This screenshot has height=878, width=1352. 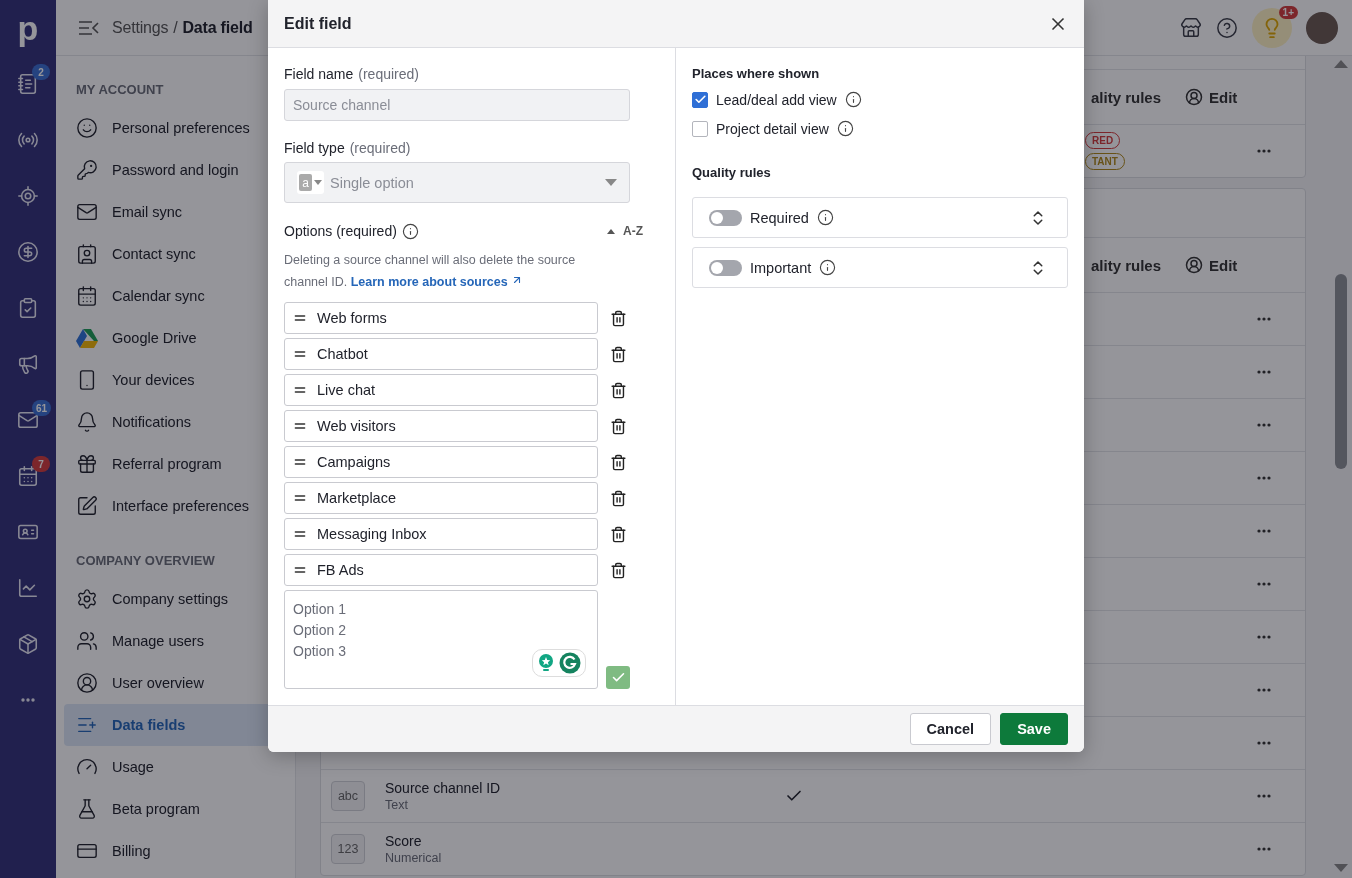 What do you see at coordinates (314, 148) in the screenshot?
I see `field-label: Field type` at bounding box center [314, 148].